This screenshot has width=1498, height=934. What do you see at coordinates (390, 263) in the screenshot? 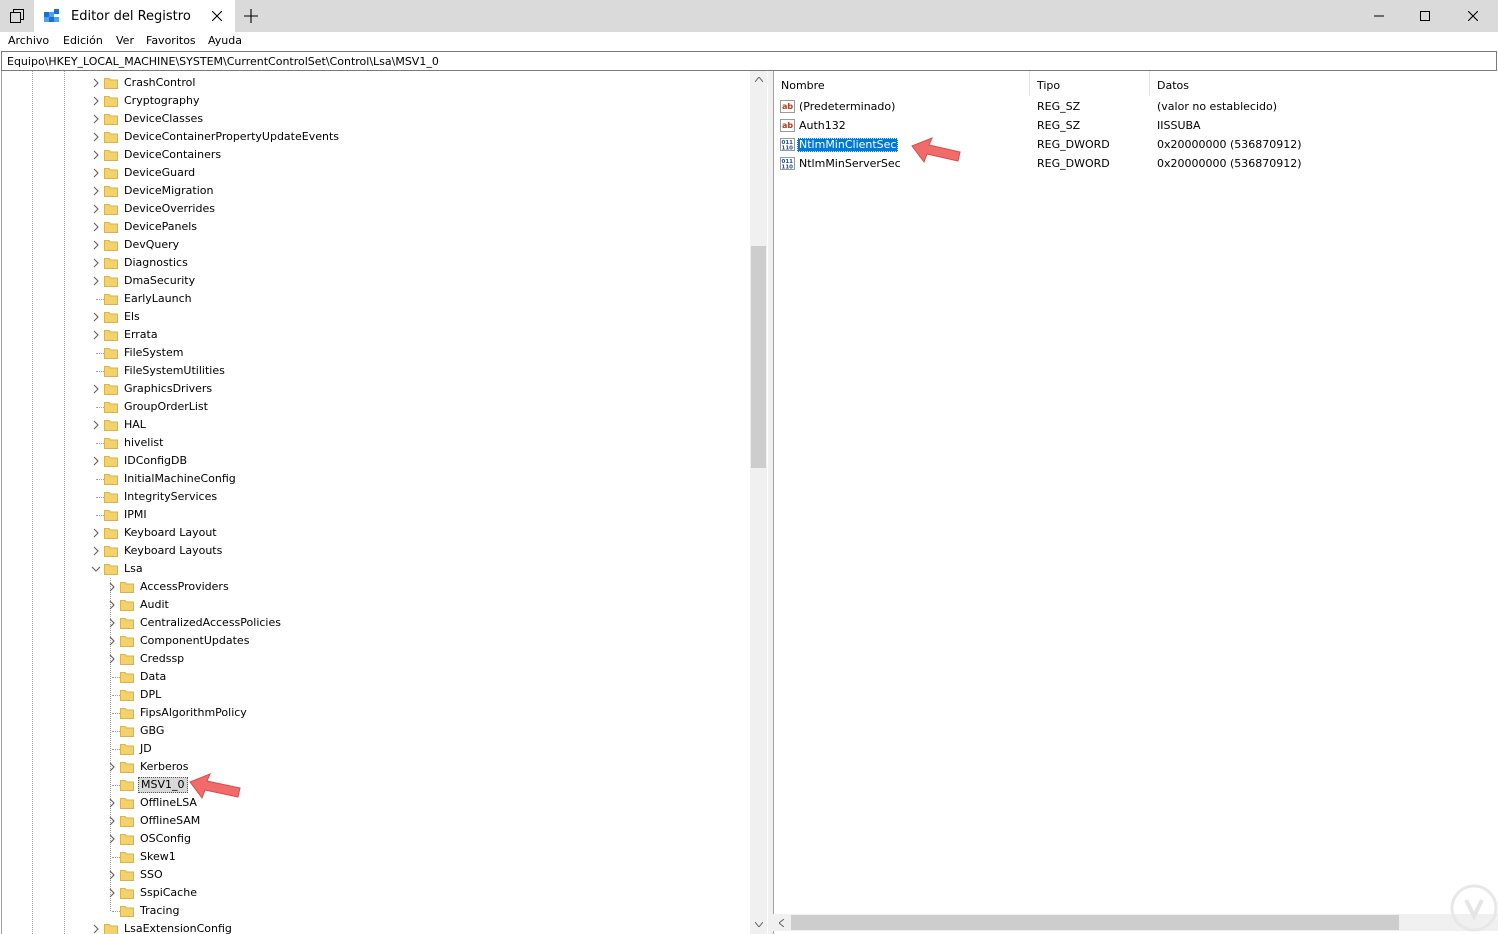
I see `tree-node-diagnostics: Diagnostics` at bounding box center [390, 263].